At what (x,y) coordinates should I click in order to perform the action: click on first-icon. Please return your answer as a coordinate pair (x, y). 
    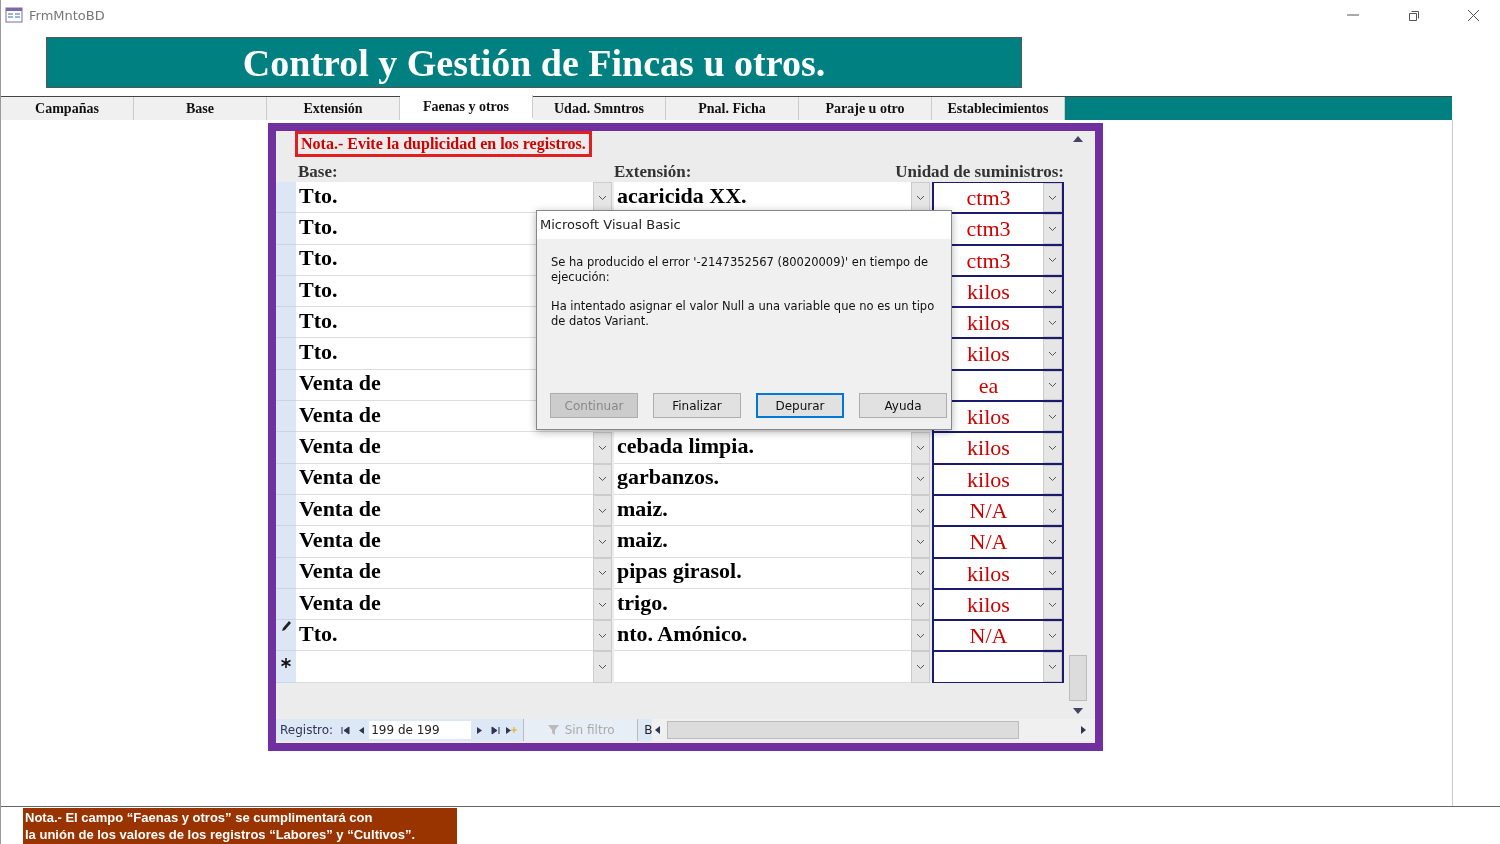
    Looking at the image, I should click on (345, 730).